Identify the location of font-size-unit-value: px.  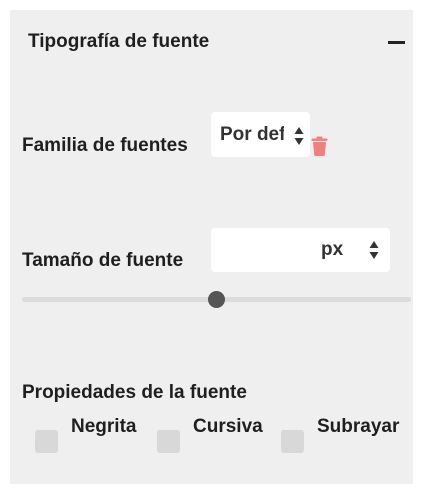
(332, 249).